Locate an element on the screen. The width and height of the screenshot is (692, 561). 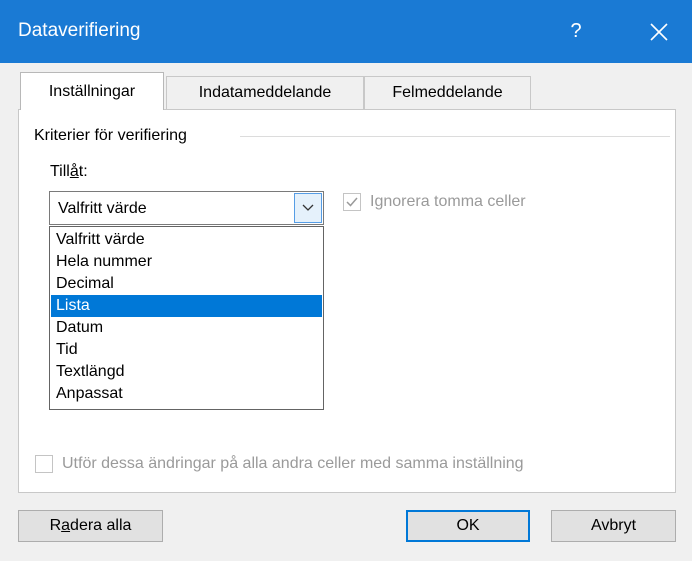
allow-label-post: t: is located at coordinates (83, 171).